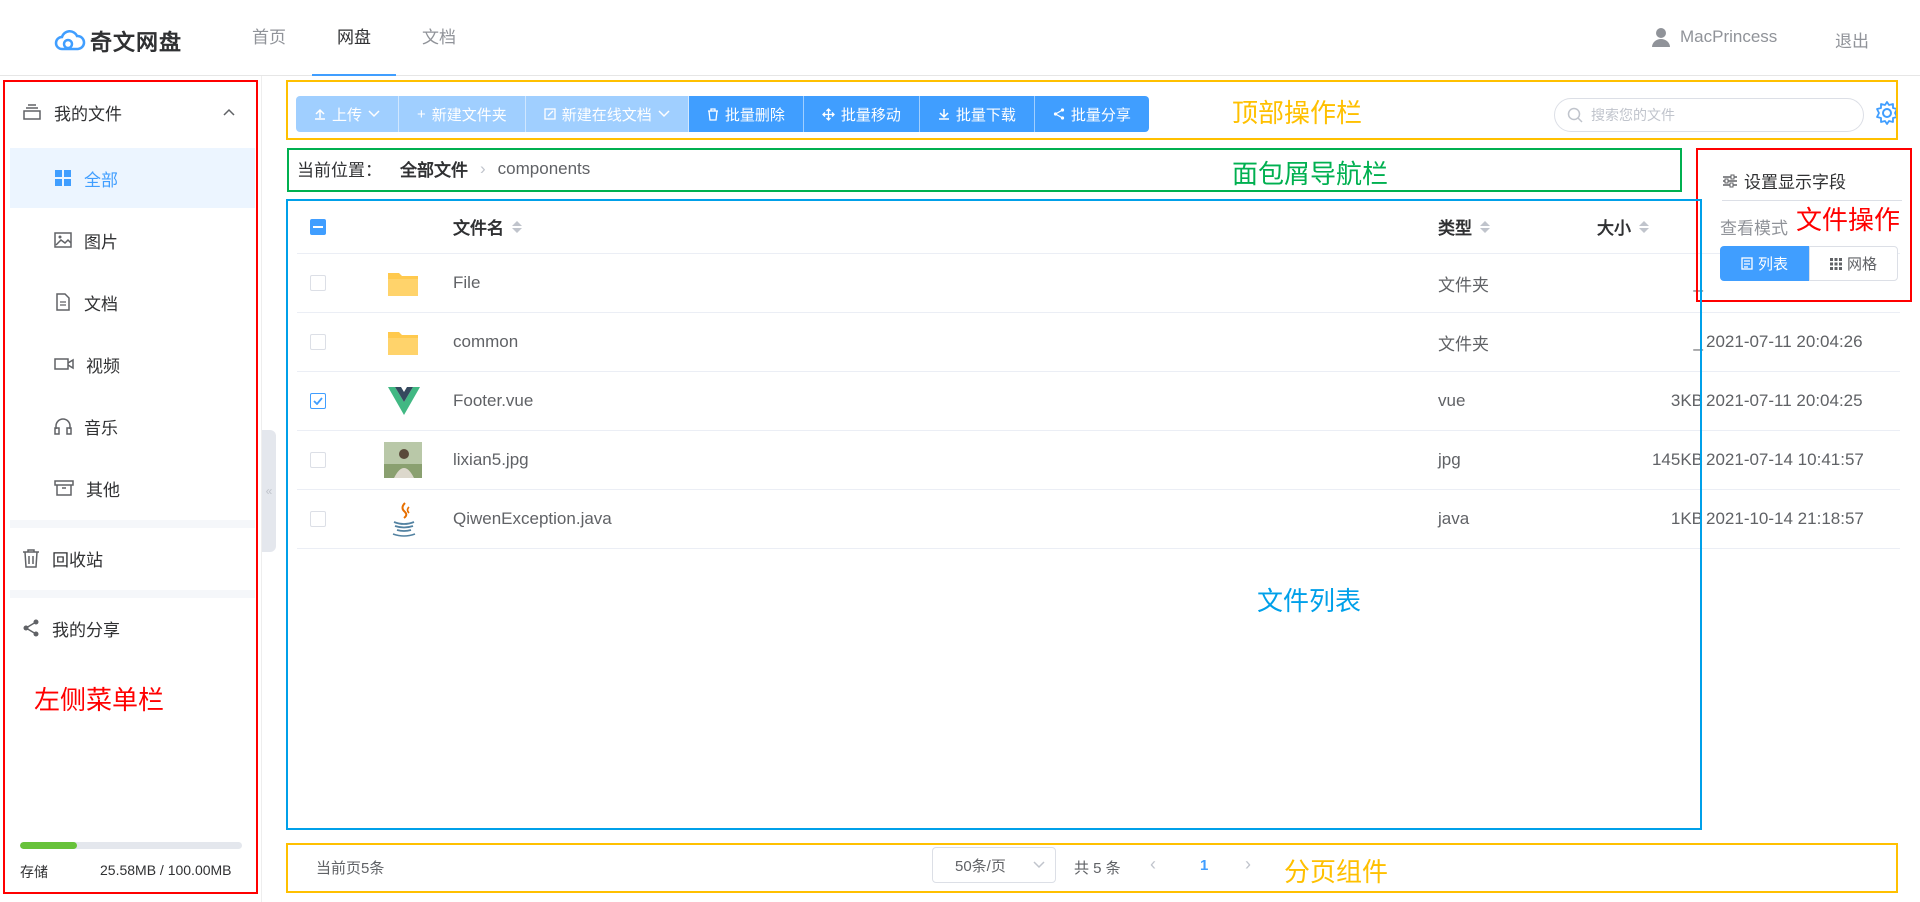 The width and height of the screenshot is (1920, 902). What do you see at coordinates (1698, 341) in the screenshot?
I see `file-size: _` at bounding box center [1698, 341].